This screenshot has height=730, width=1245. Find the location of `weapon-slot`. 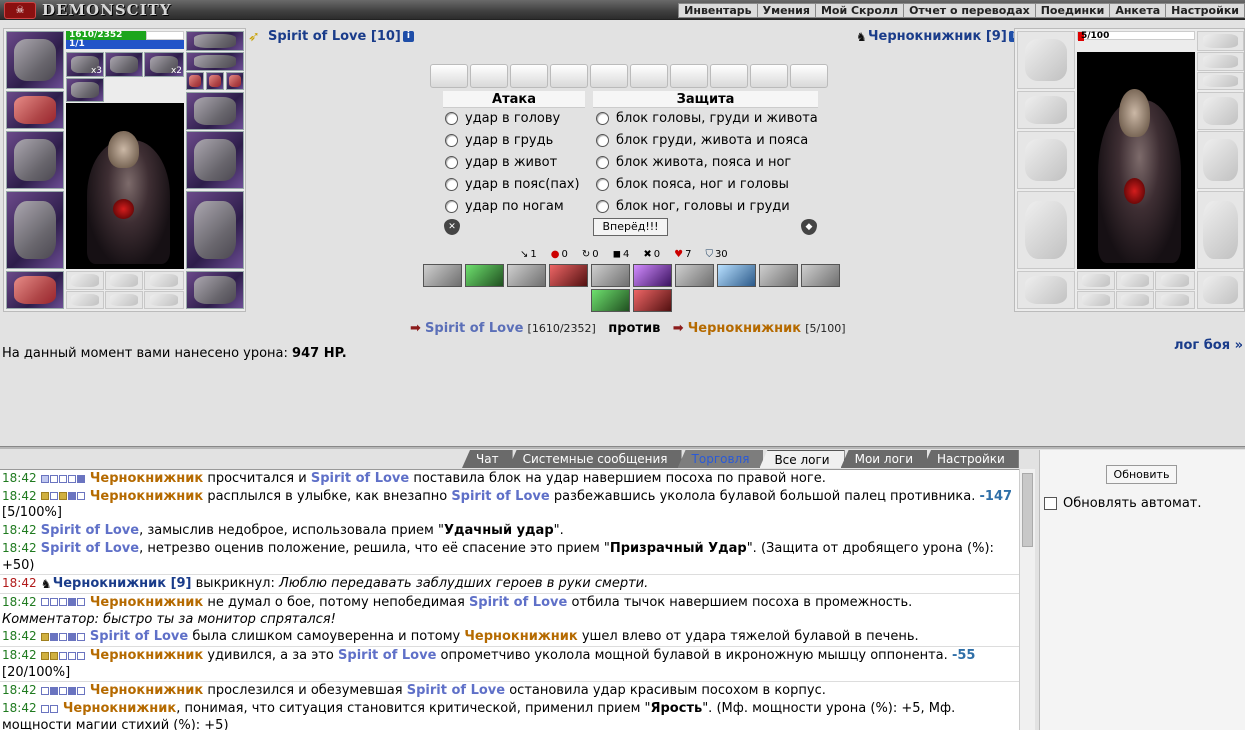

weapon-slot is located at coordinates (35, 160).